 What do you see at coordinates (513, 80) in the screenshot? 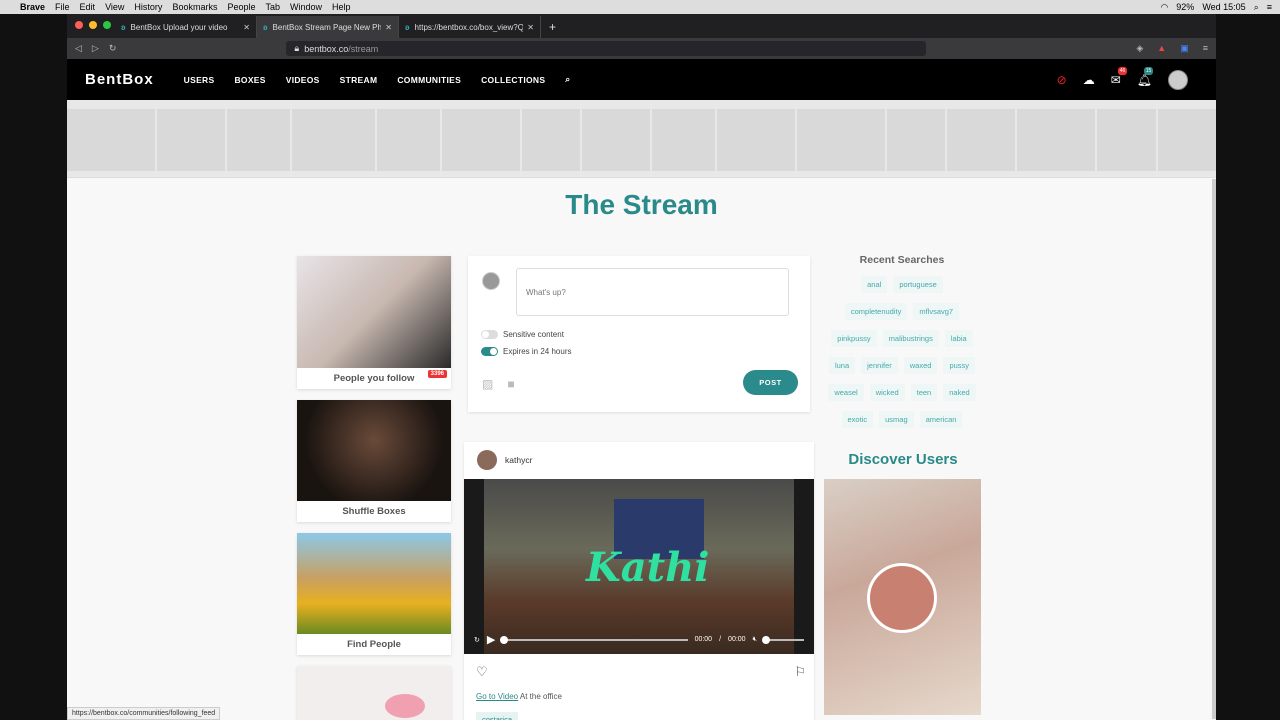
I see `nav-collections: COLLECTIONS` at bounding box center [513, 80].